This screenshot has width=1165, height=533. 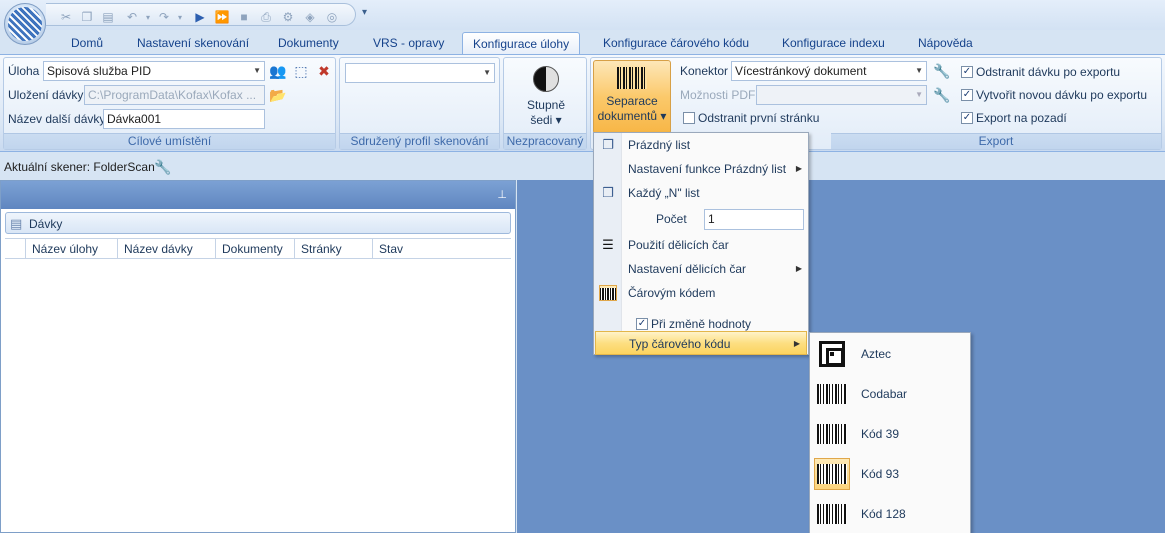 I want to click on separator-sheets-label: Použití dělicích čar, so click(x=678, y=245).